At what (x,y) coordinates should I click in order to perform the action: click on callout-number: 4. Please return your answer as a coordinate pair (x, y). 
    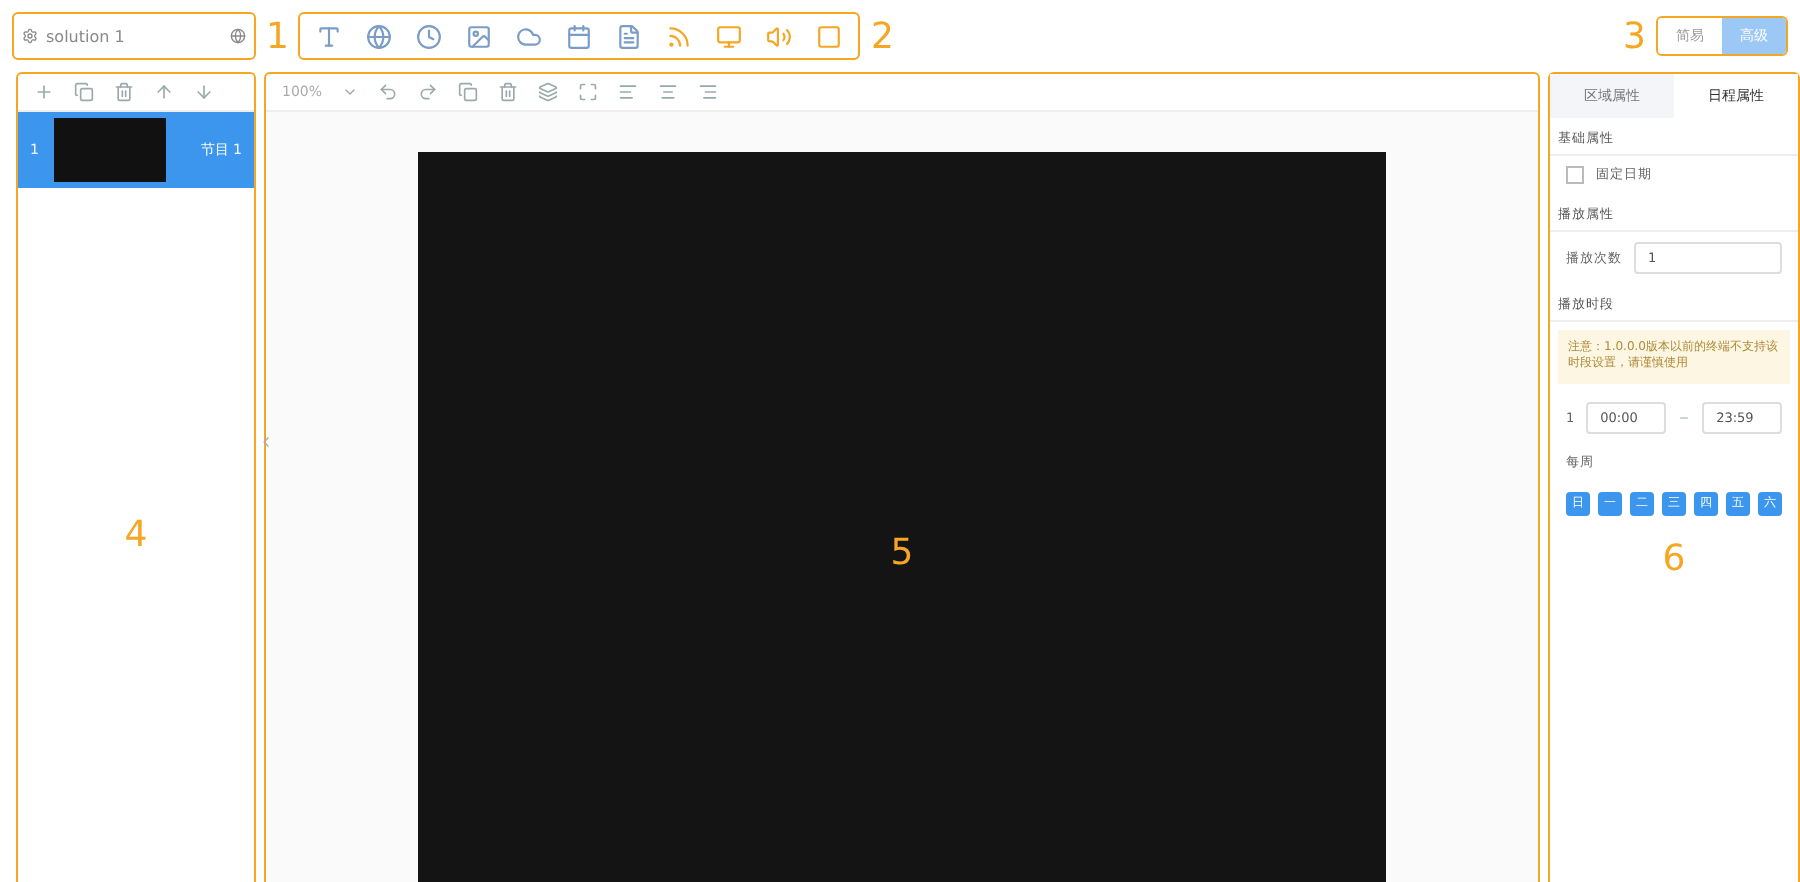
    Looking at the image, I should click on (136, 535).